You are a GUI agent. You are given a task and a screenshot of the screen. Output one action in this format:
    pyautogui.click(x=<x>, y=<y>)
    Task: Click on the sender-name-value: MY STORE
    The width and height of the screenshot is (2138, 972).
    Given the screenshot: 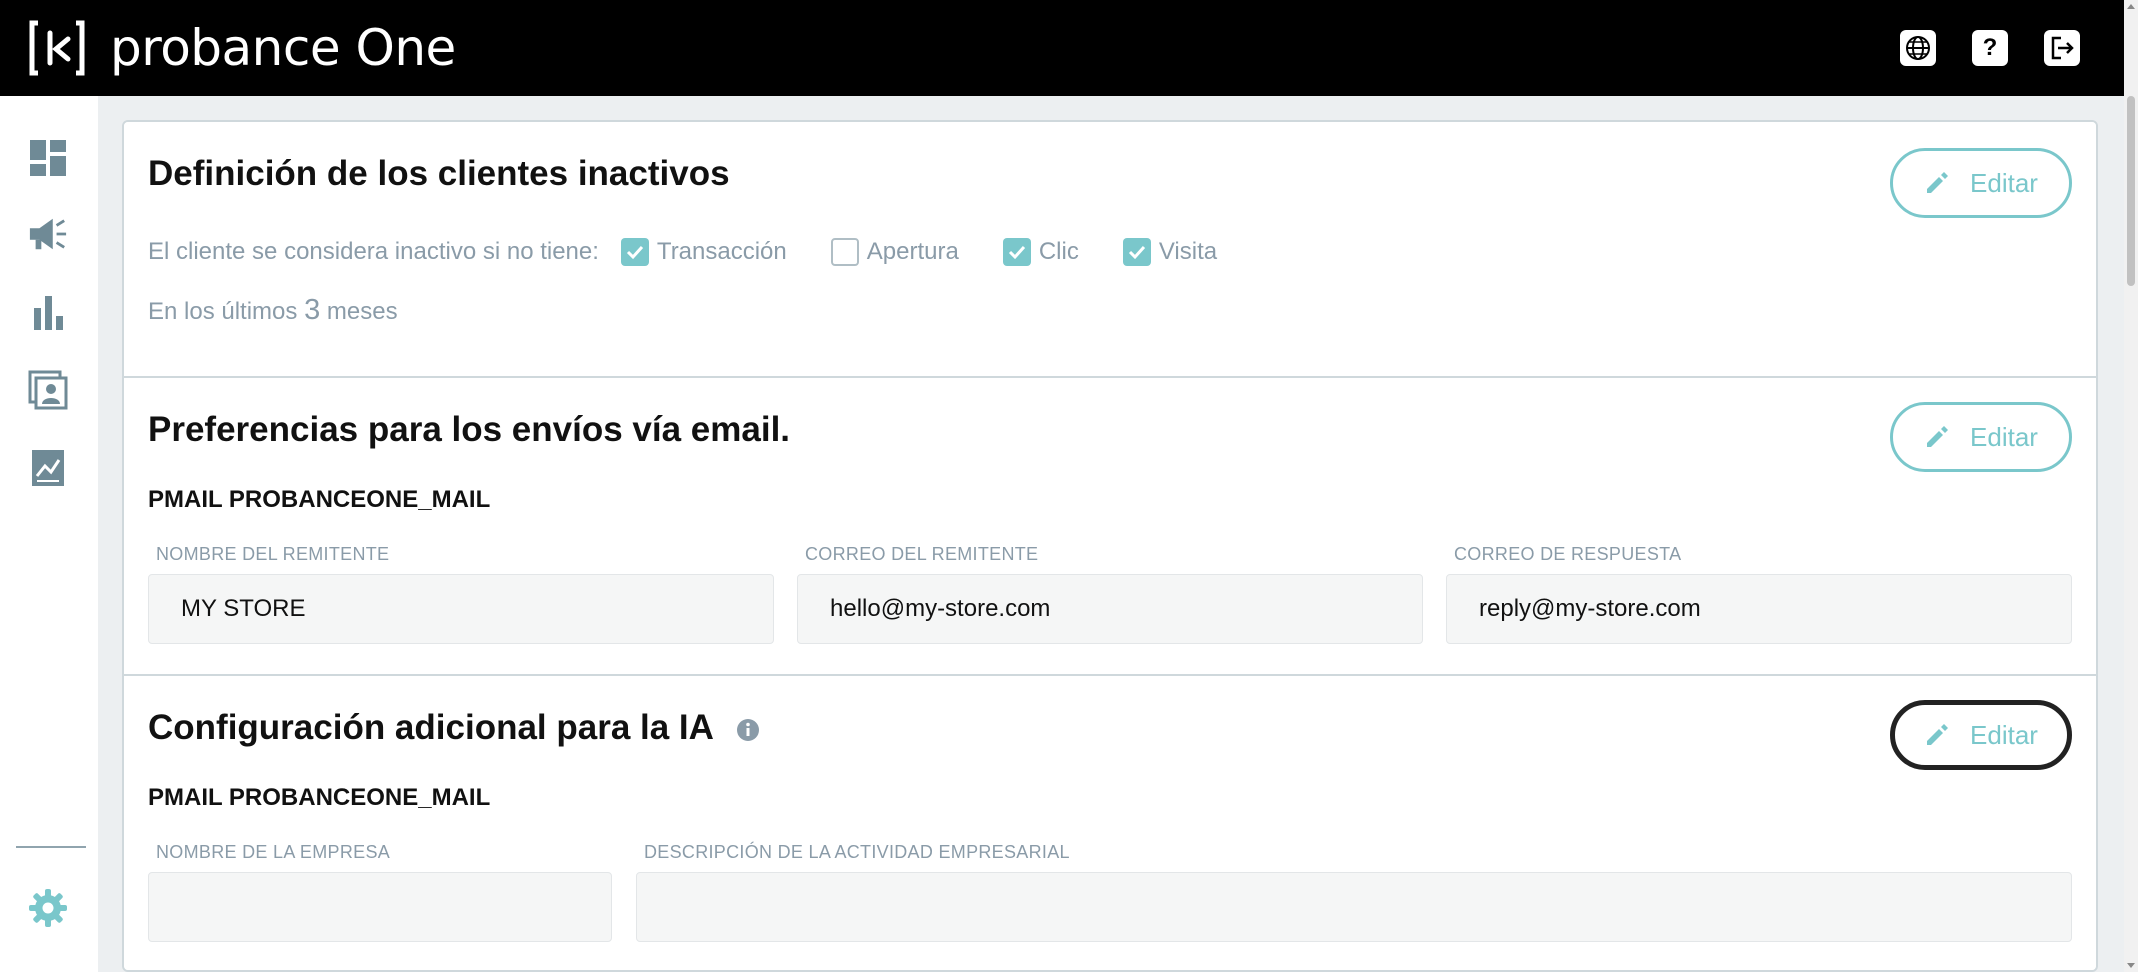 What is the action you would take?
    pyautogui.click(x=243, y=608)
    